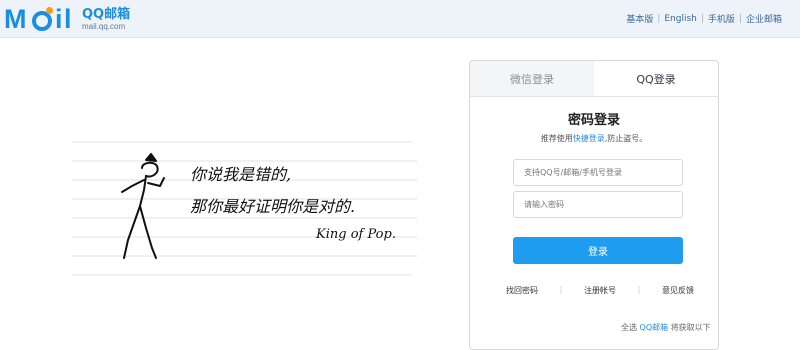 This screenshot has height=350, width=800. What do you see at coordinates (598, 250) in the screenshot?
I see `login-button: 登录` at bounding box center [598, 250].